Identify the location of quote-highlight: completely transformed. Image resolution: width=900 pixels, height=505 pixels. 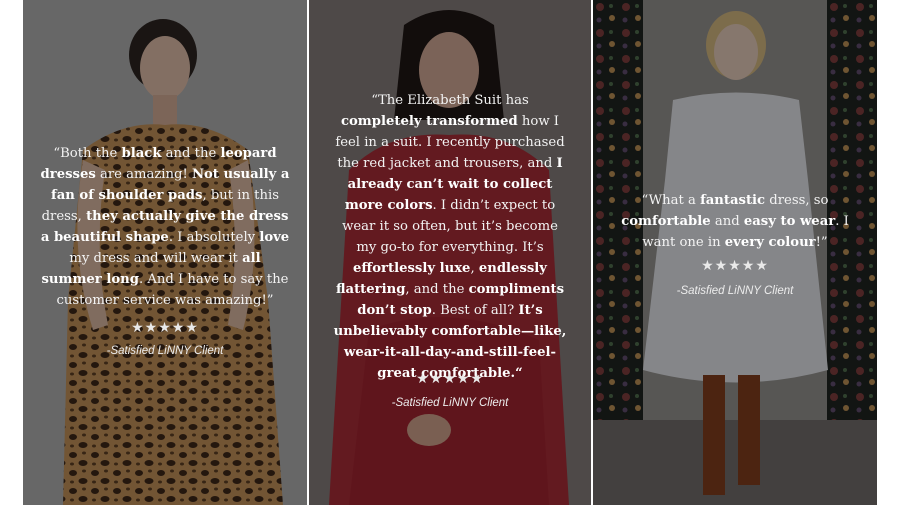
(429, 121).